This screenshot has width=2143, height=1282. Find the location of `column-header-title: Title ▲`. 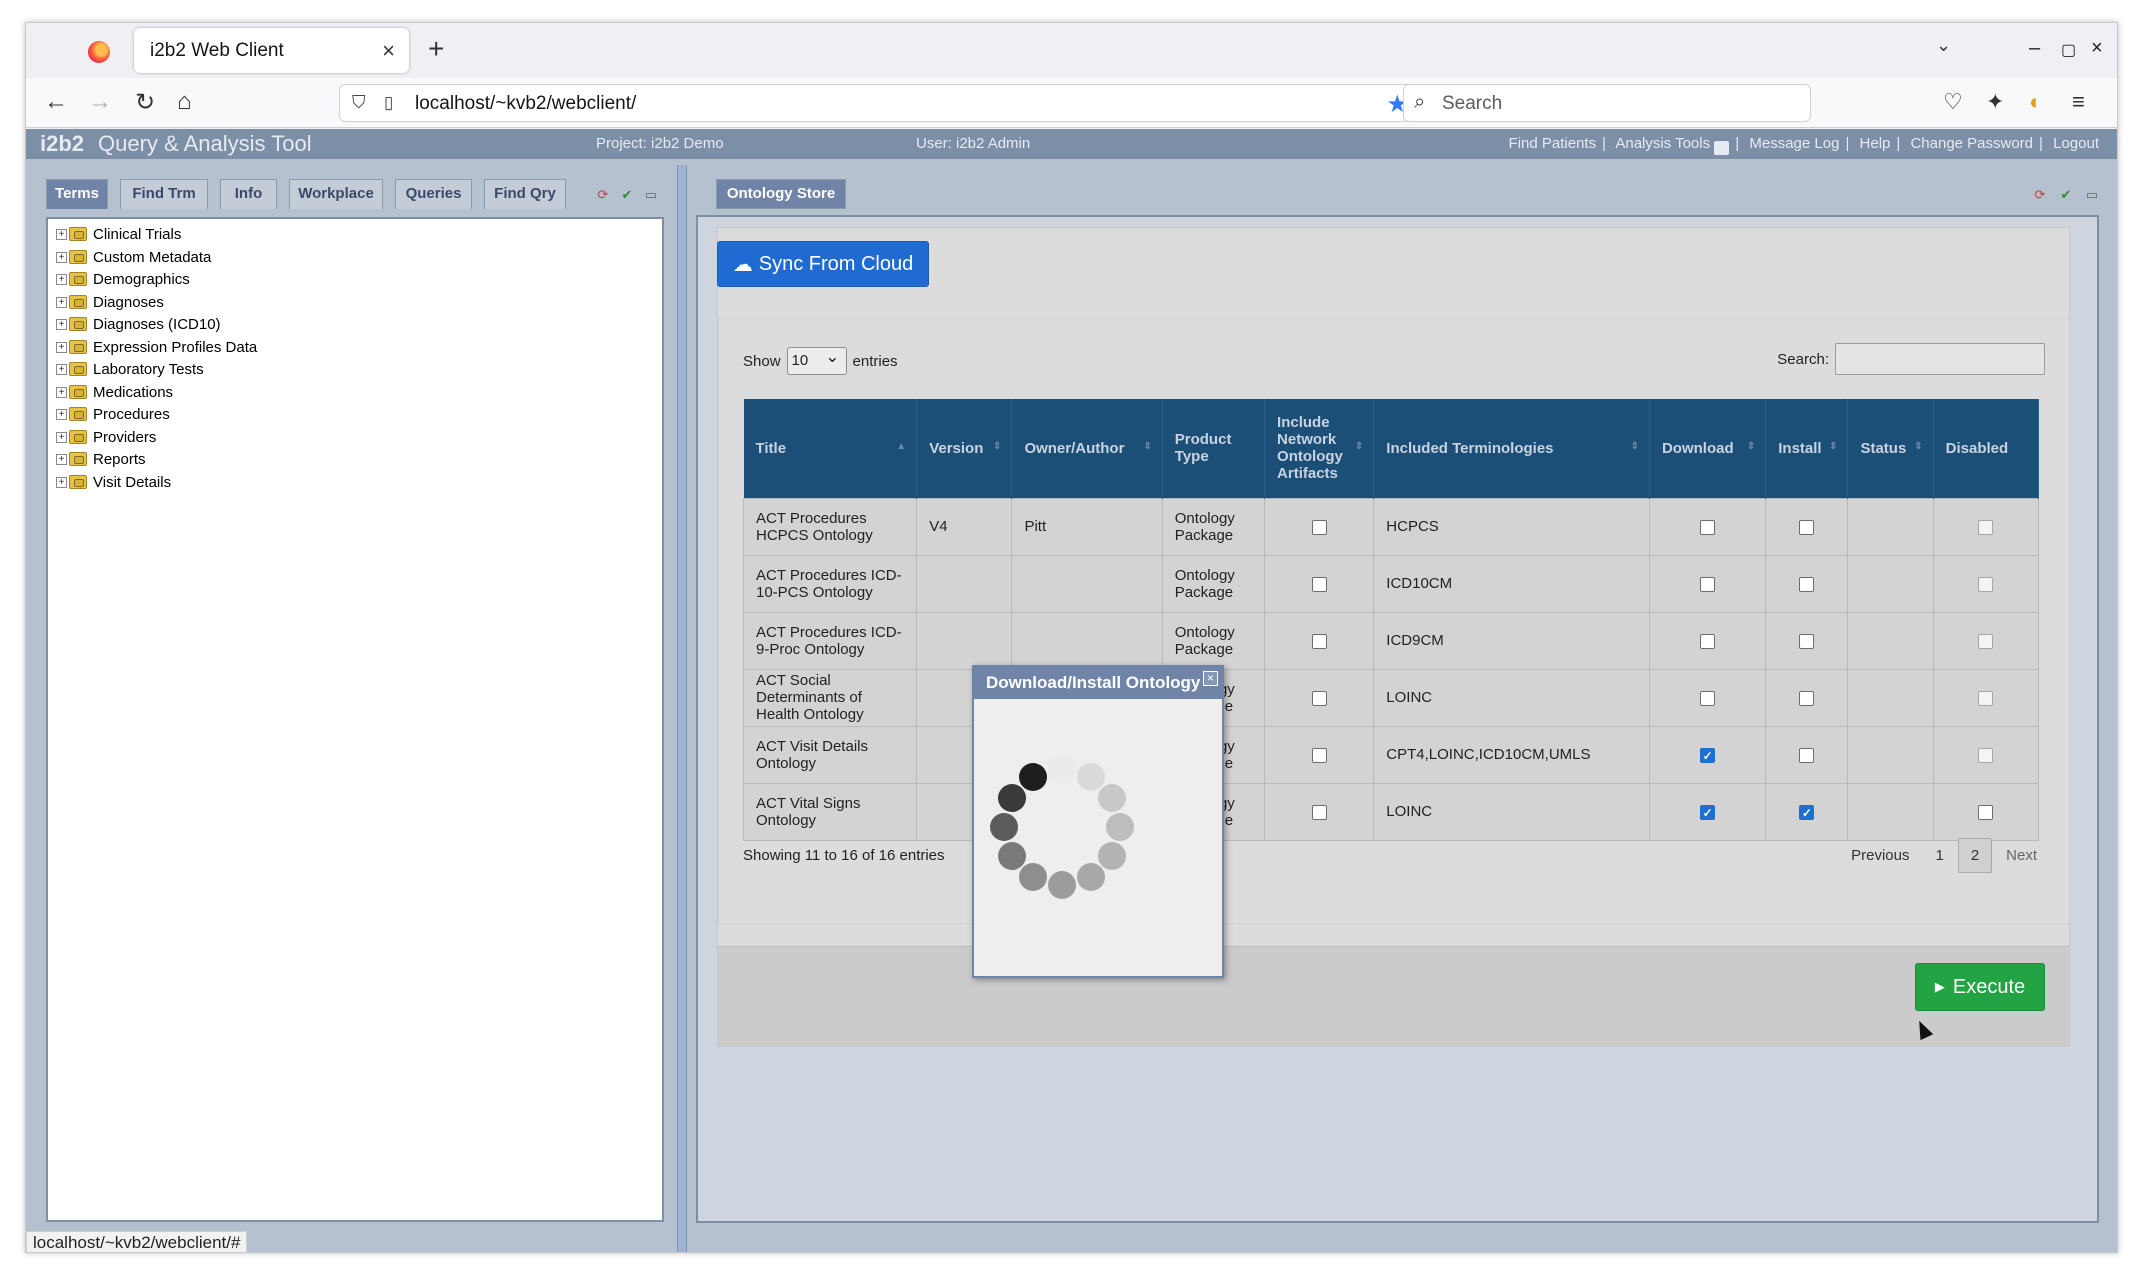

column-header-title: Title ▲ is located at coordinates (830, 448).